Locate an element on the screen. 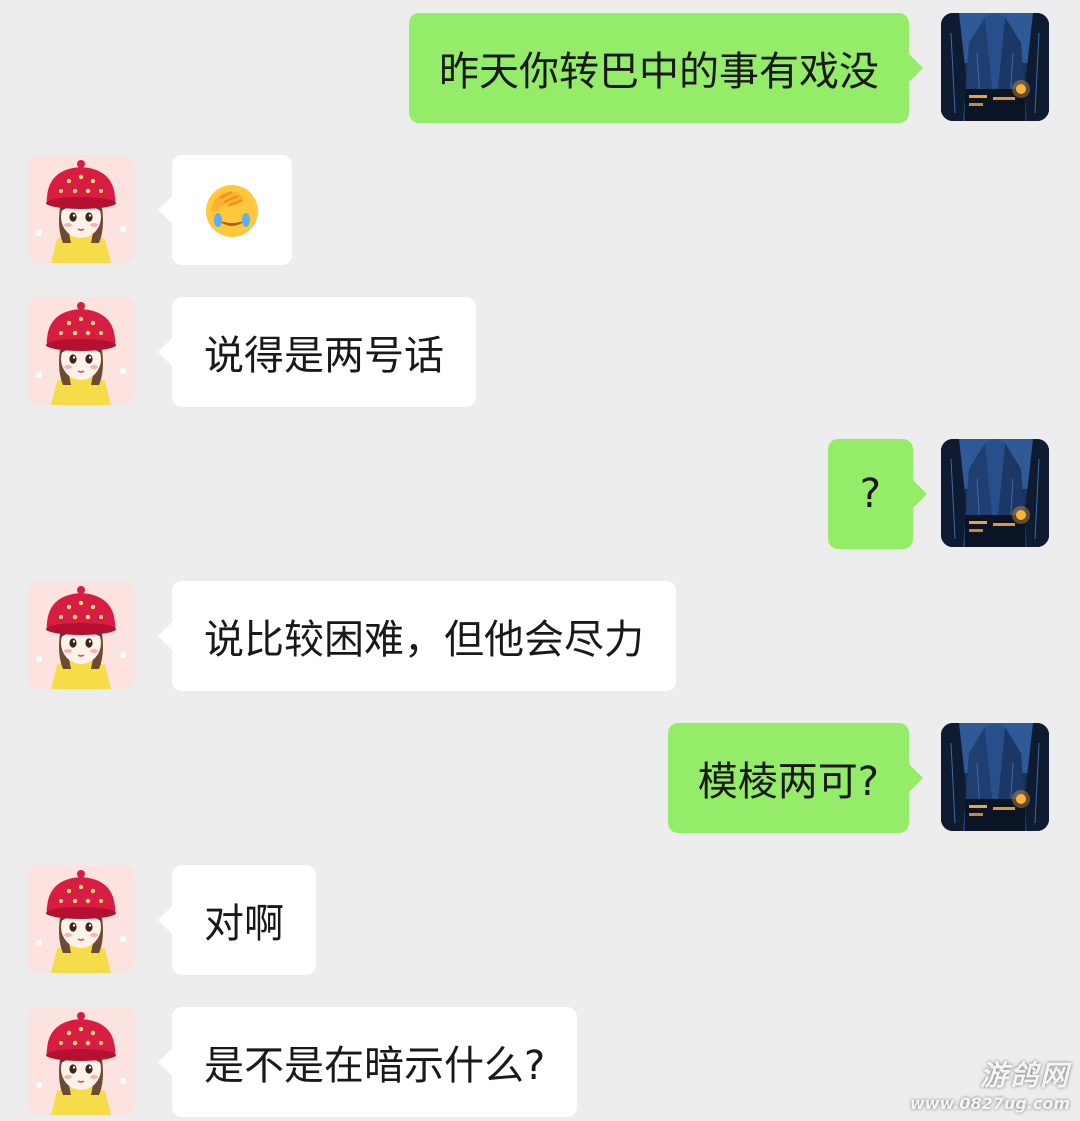 The height and width of the screenshot is (1121, 1080). incoming-message-bubble: 是不是在暗示什么? is located at coordinates (367, 1062).